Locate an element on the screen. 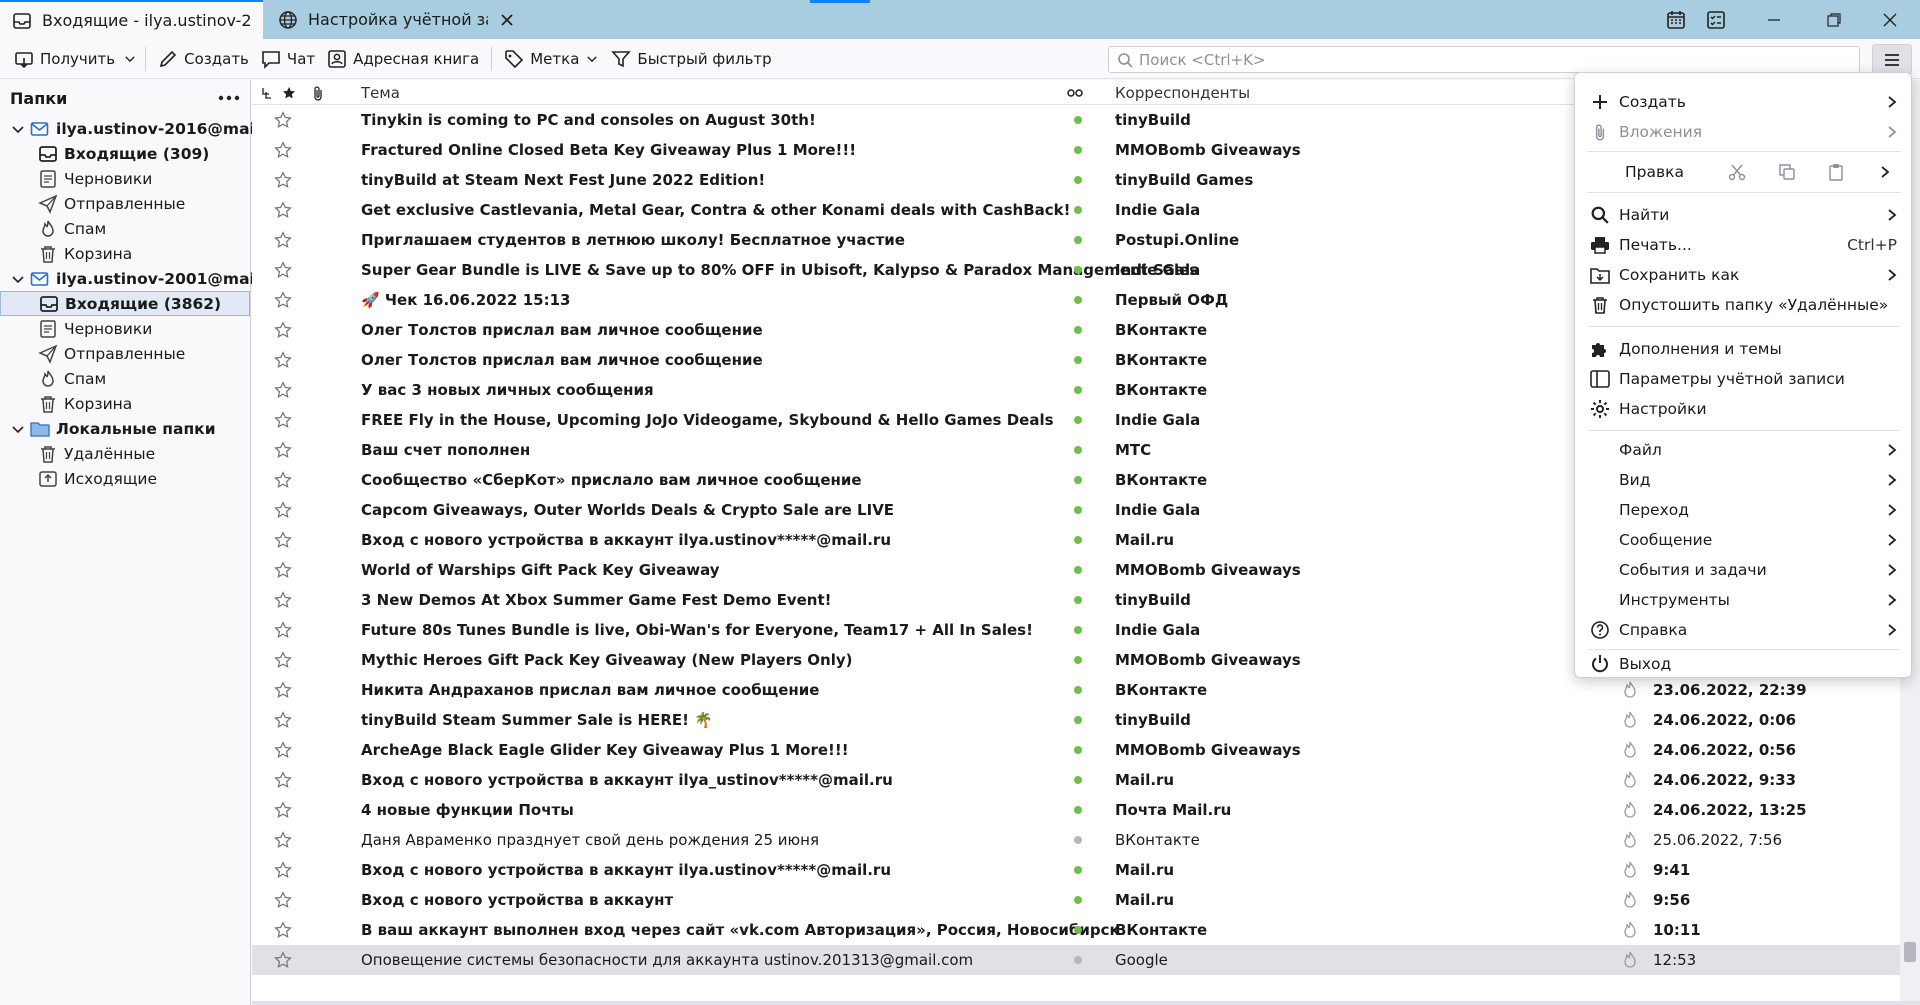 This screenshot has width=1920, height=1005. menu-item-file: Файл is located at coordinates (1744, 450).